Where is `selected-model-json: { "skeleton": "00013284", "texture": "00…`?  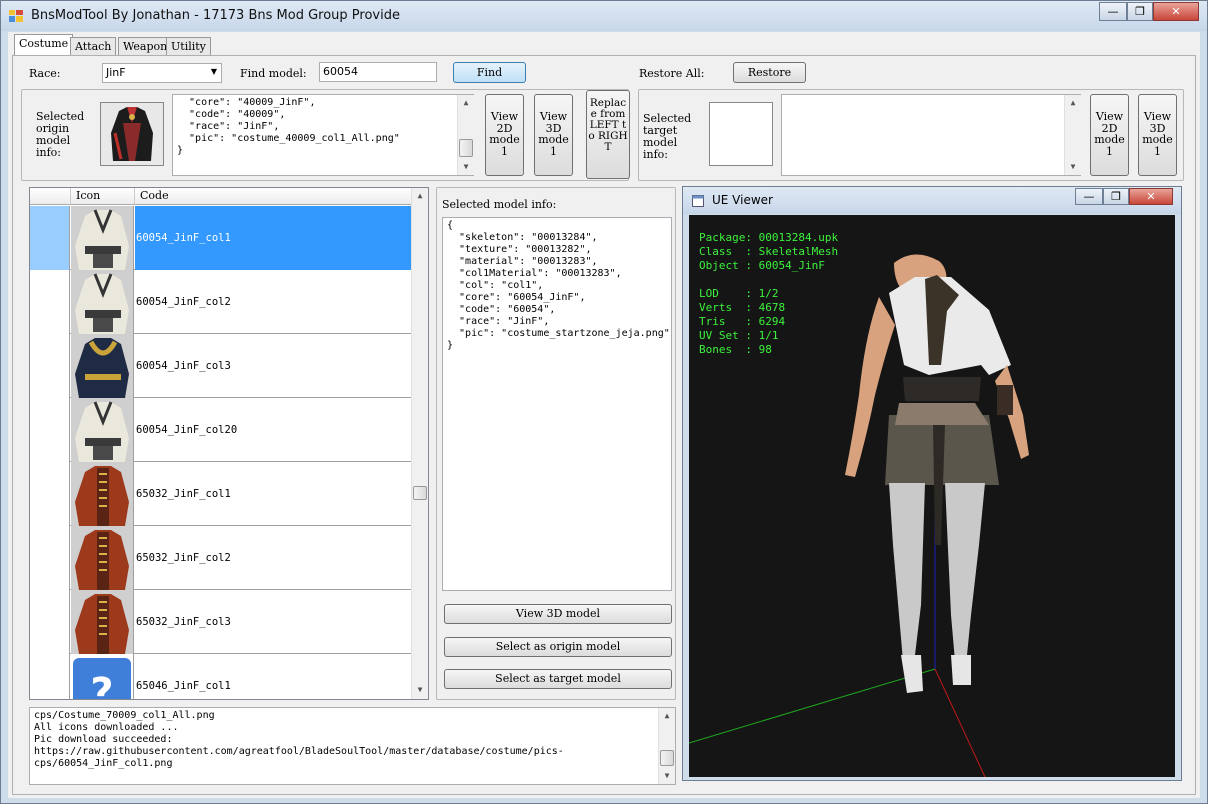
selected-model-json: { "skeleton": "00013284", "texture": "00… is located at coordinates (557, 404).